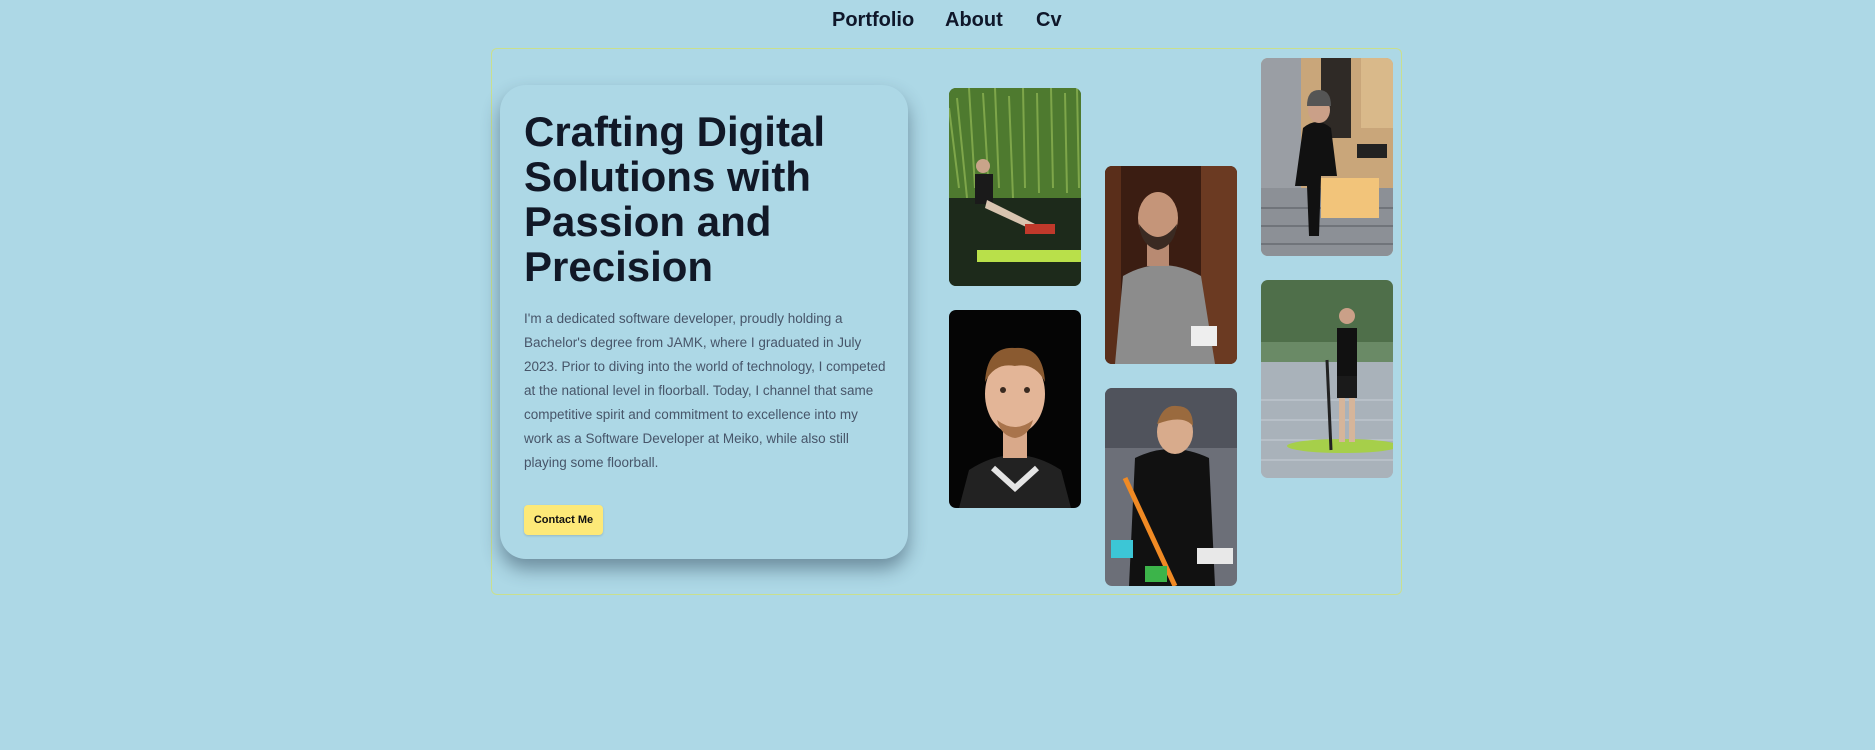 This screenshot has height=750, width=1875. What do you see at coordinates (974, 20) in the screenshot?
I see `nav-link-about: About` at bounding box center [974, 20].